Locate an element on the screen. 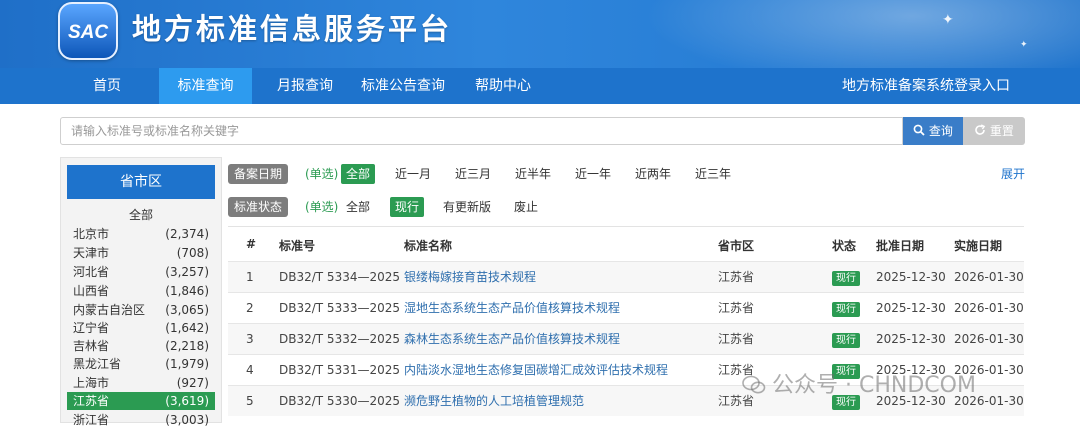 This screenshot has height=429, width=1080. row-code: DB32/T 5330—2025 is located at coordinates (340, 401).